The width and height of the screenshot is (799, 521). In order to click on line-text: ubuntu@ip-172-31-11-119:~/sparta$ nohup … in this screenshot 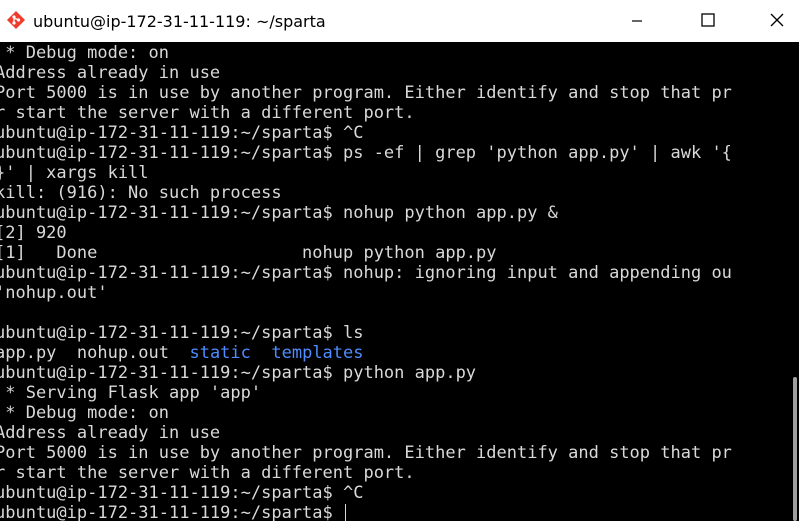, I will do `click(279, 213)`.